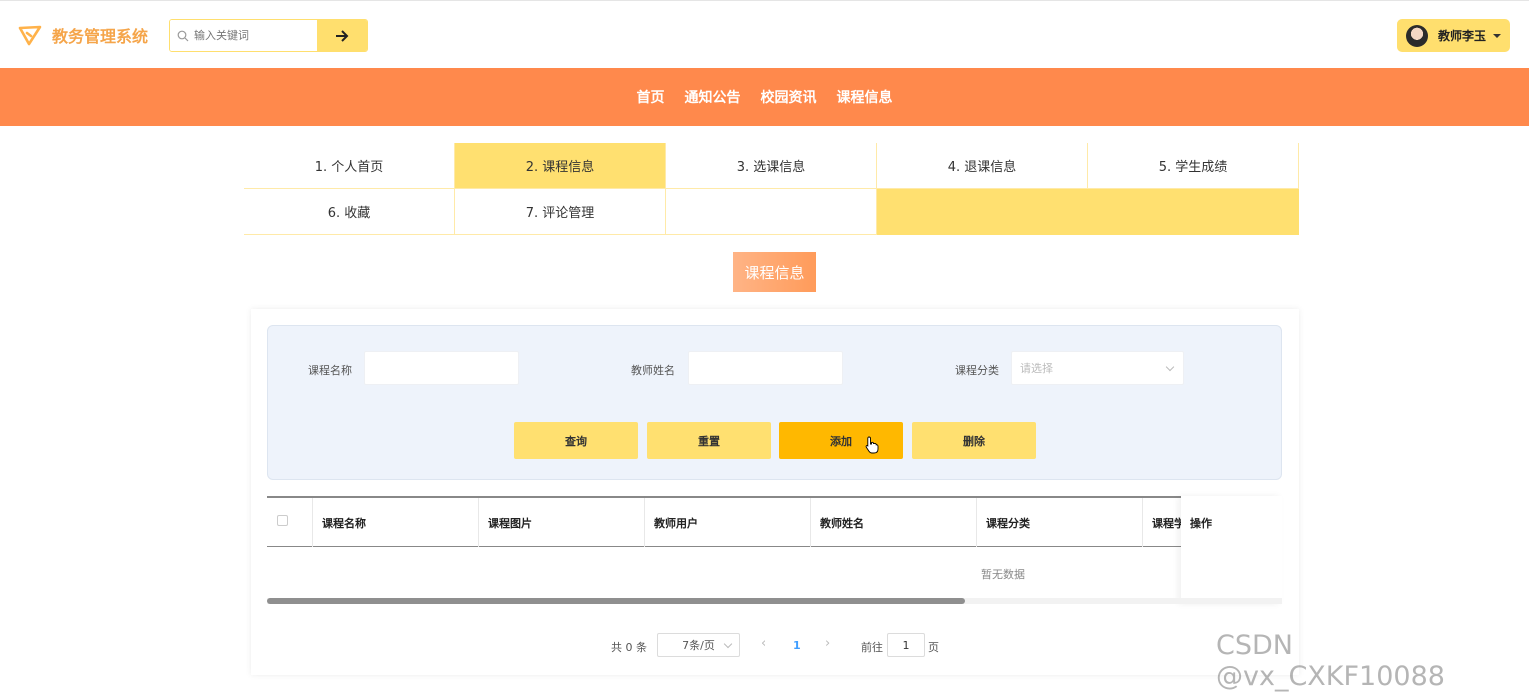 The width and height of the screenshot is (1529, 692). What do you see at coordinates (771, 212) in the screenshot?
I see `menu-empty-cell` at bounding box center [771, 212].